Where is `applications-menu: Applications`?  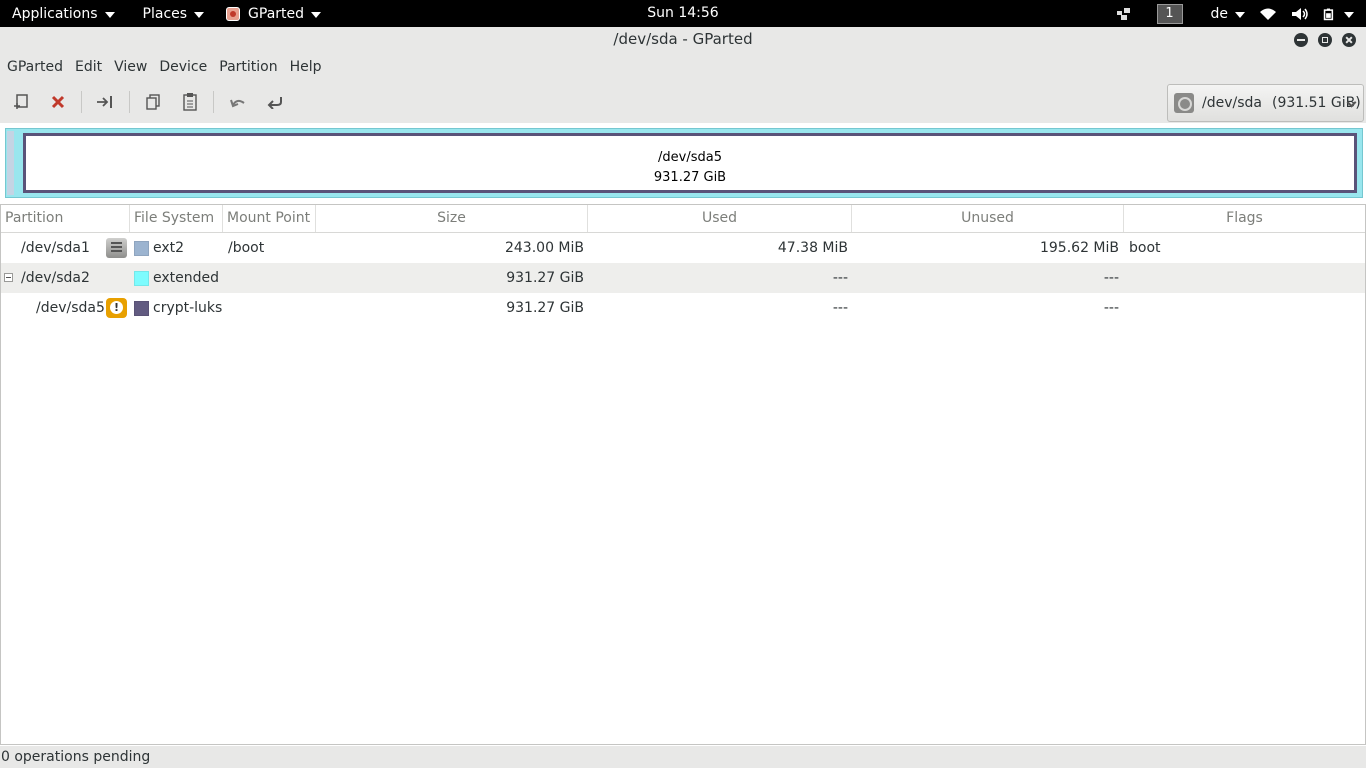 applications-menu: Applications is located at coordinates (60, 13).